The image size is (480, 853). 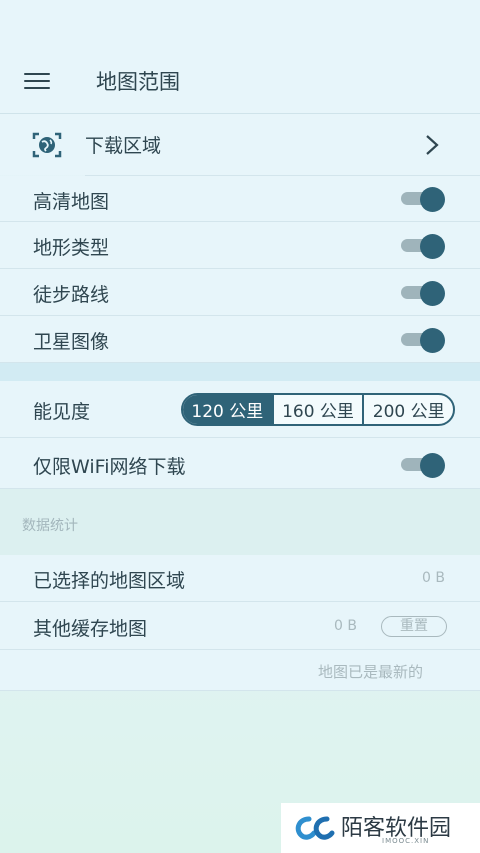 What do you see at coordinates (423, 246) in the screenshot?
I see `terrain-toggle` at bounding box center [423, 246].